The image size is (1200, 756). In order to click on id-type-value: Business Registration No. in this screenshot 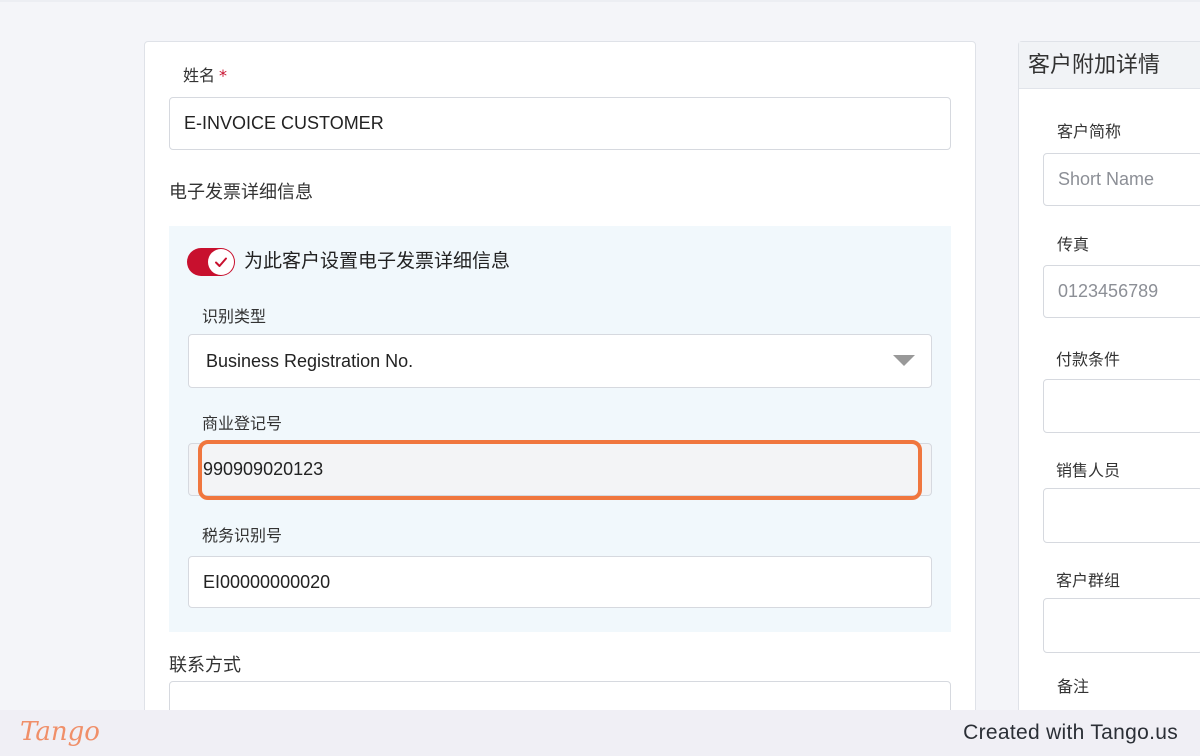, I will do `click(310, 360)`.